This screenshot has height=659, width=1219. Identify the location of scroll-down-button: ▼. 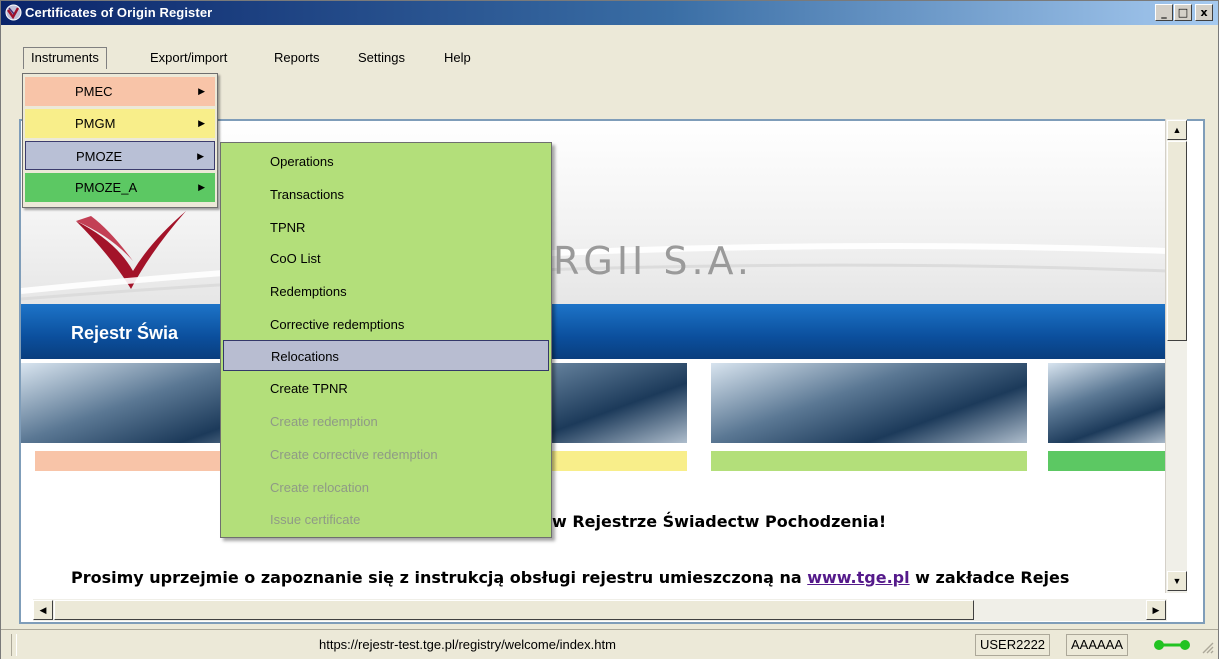
(1177, 581).